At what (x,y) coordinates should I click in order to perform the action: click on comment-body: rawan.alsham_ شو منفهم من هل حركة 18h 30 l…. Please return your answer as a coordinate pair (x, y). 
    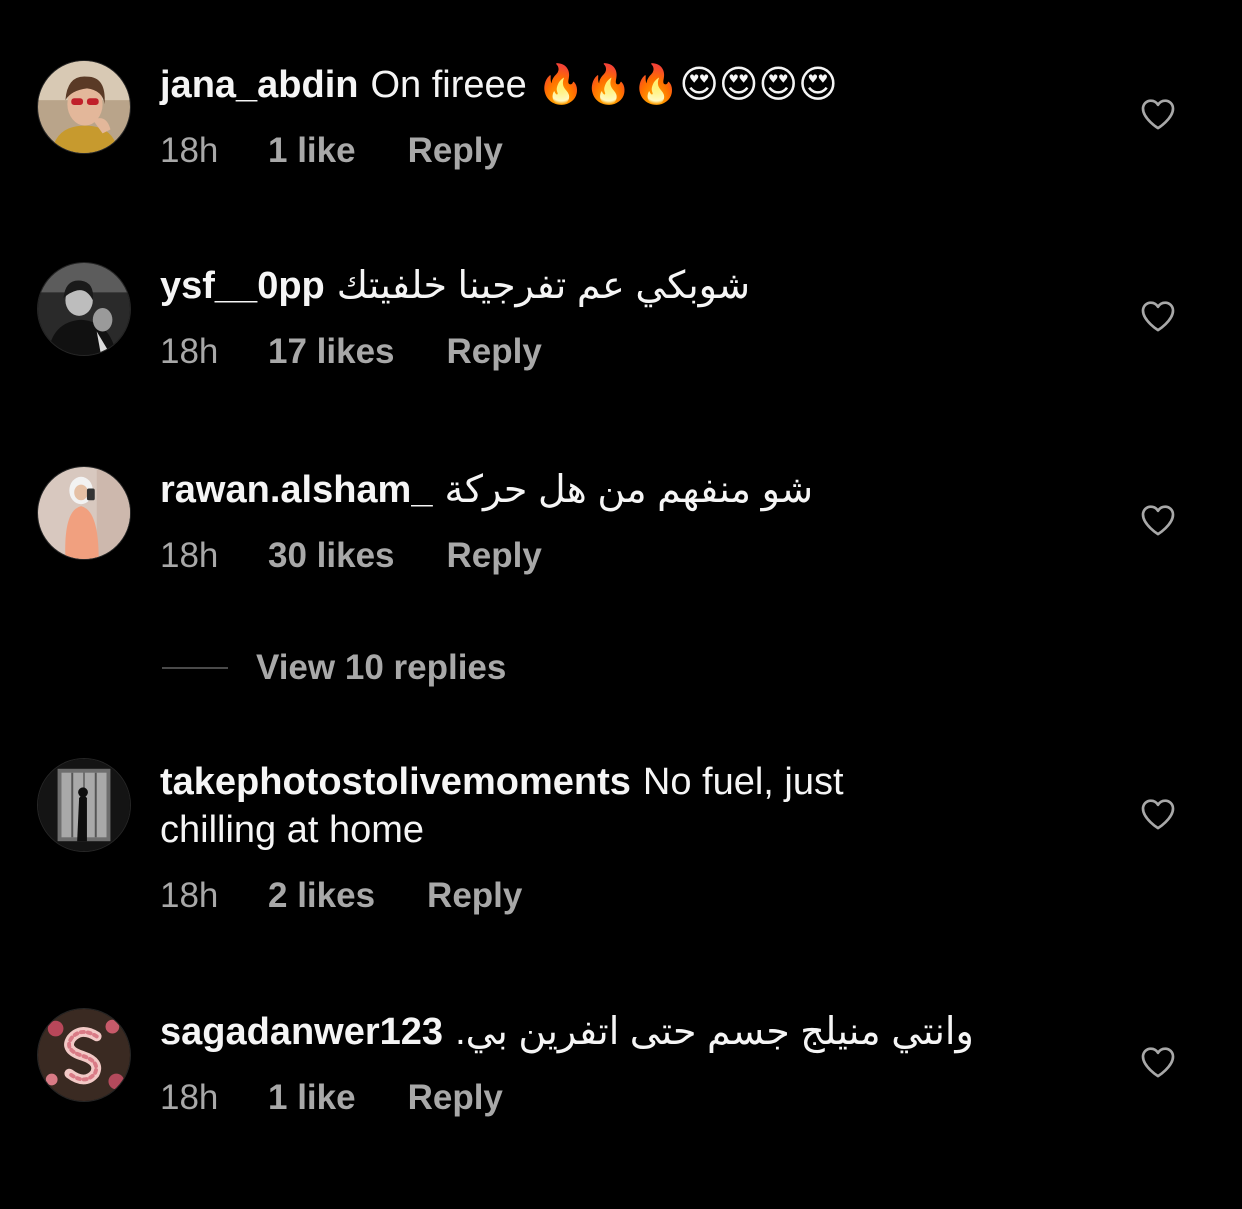
    Looking at the image, I should click on (630, 521).